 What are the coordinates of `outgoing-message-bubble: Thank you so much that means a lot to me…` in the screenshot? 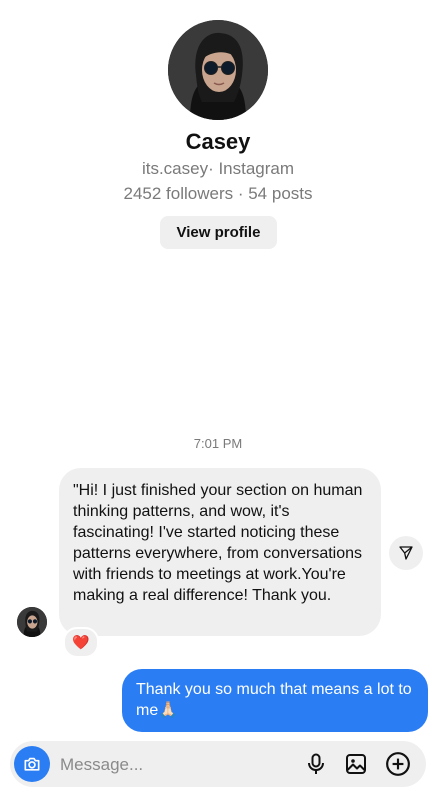 It's located at (275, 700).